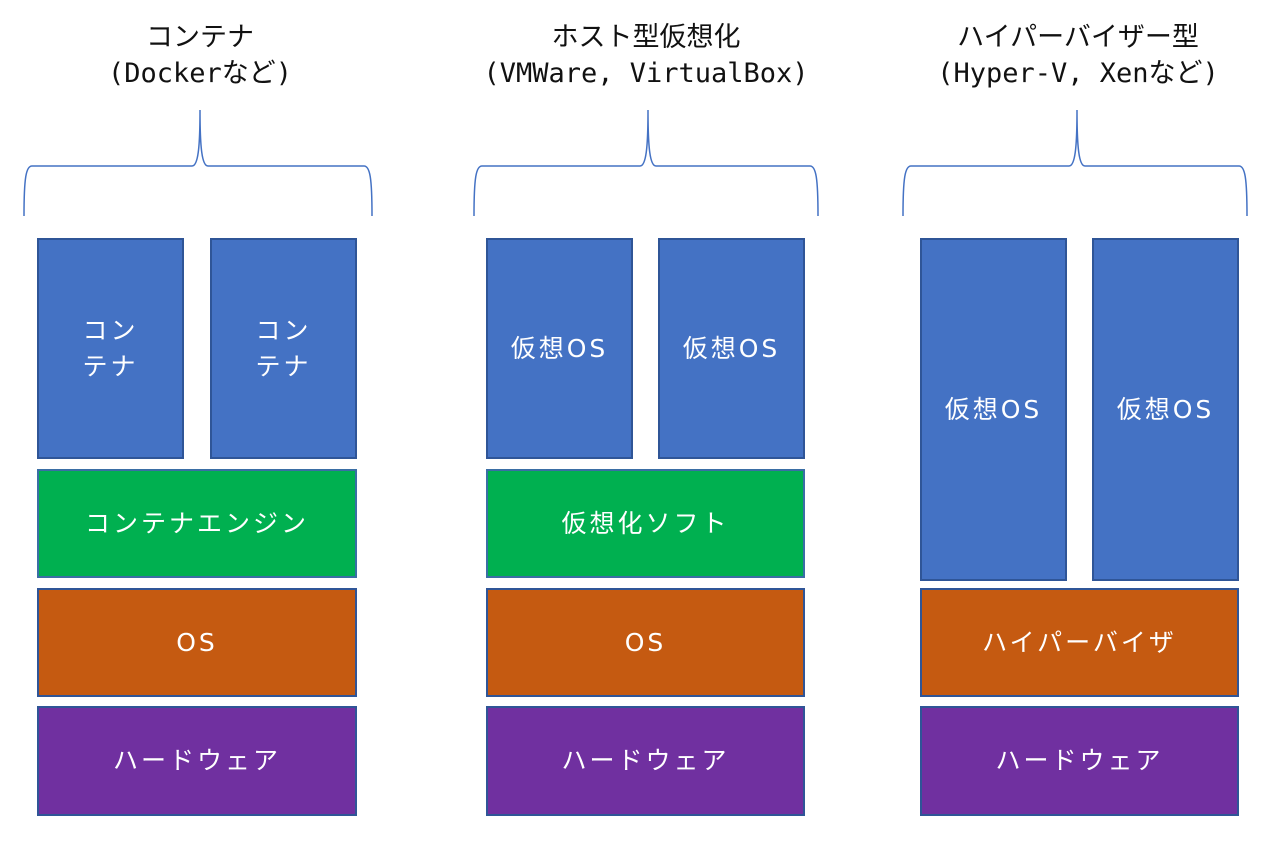 This screenshot has height=843, width=1280. Describe the element at coordinates (200, 37) in the screenshot. I see `title-main: コンテナ` at that location.